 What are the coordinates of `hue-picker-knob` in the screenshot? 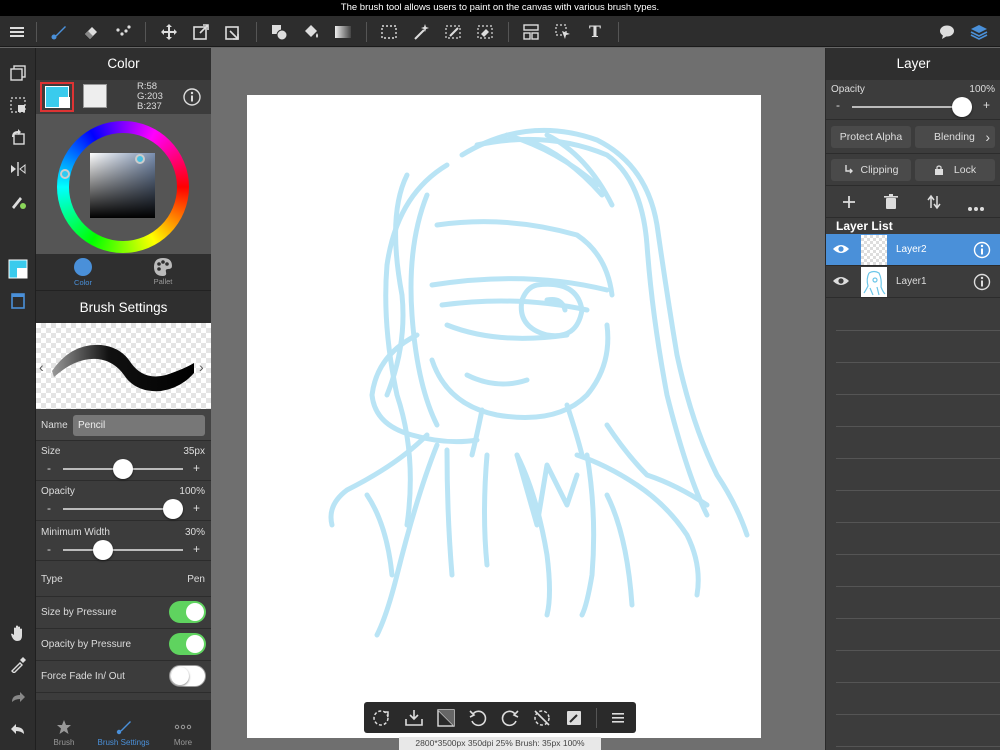 It's located at (65, 174).